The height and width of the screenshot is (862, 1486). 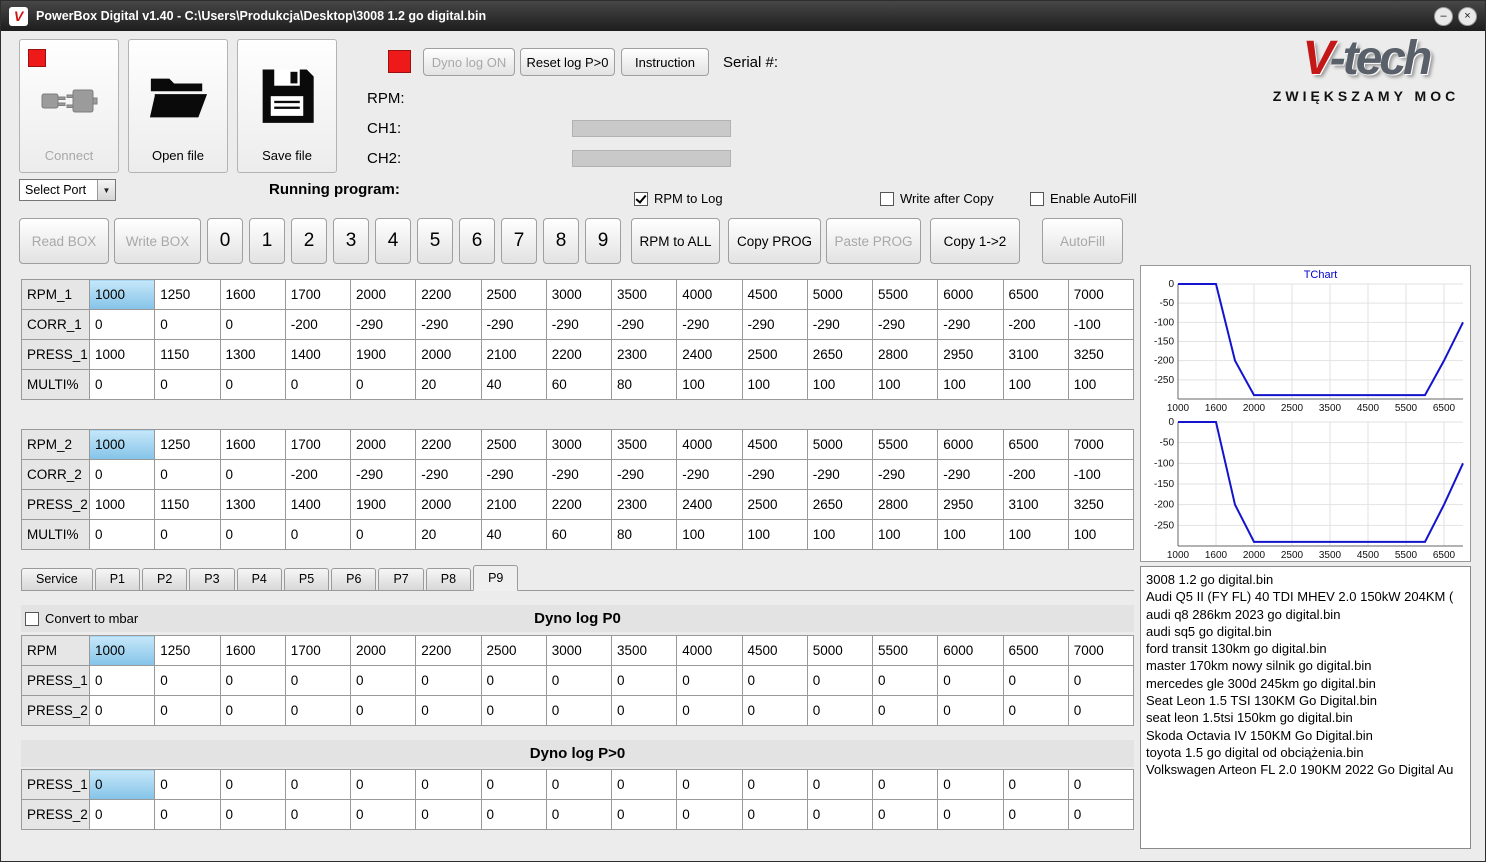 I want to click on cell-PRESS_1-12: 2800, so click(x=905, y=354).